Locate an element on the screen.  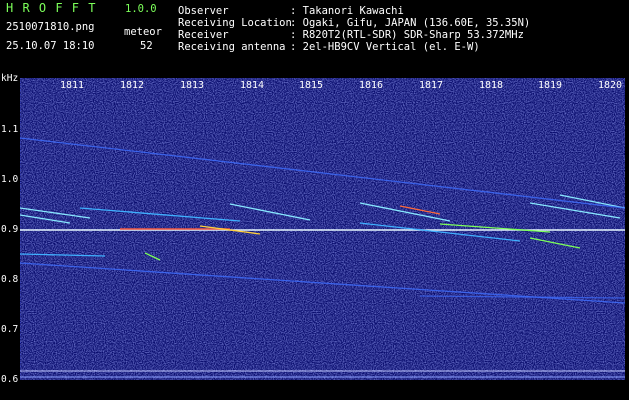
datetime: 25.10.07 18:10 is located at coordinates (50, 46).